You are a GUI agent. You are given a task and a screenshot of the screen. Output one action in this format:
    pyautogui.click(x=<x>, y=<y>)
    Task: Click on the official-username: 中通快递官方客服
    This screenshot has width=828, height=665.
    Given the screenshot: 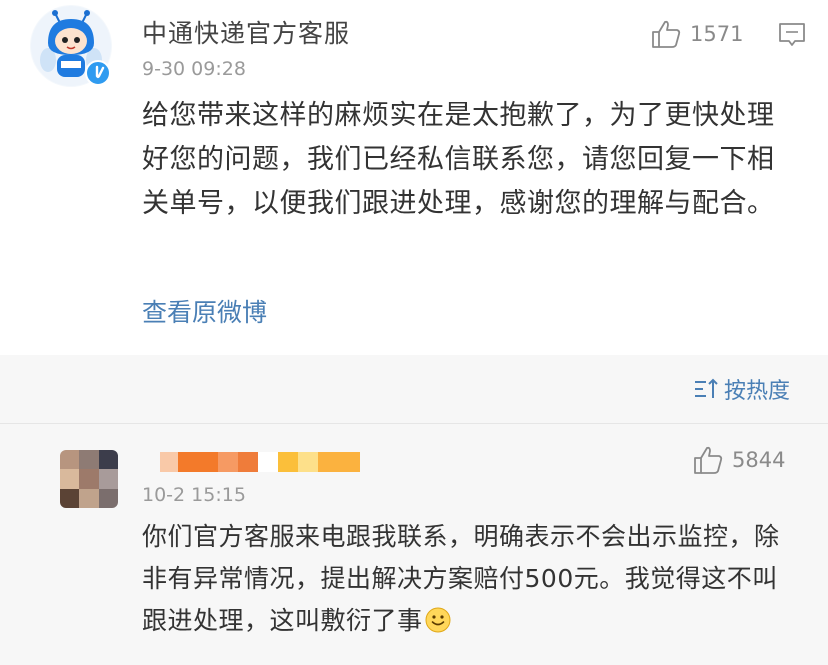 What is the action you would take?
    pyautogui.click(x=246, y=32)
    